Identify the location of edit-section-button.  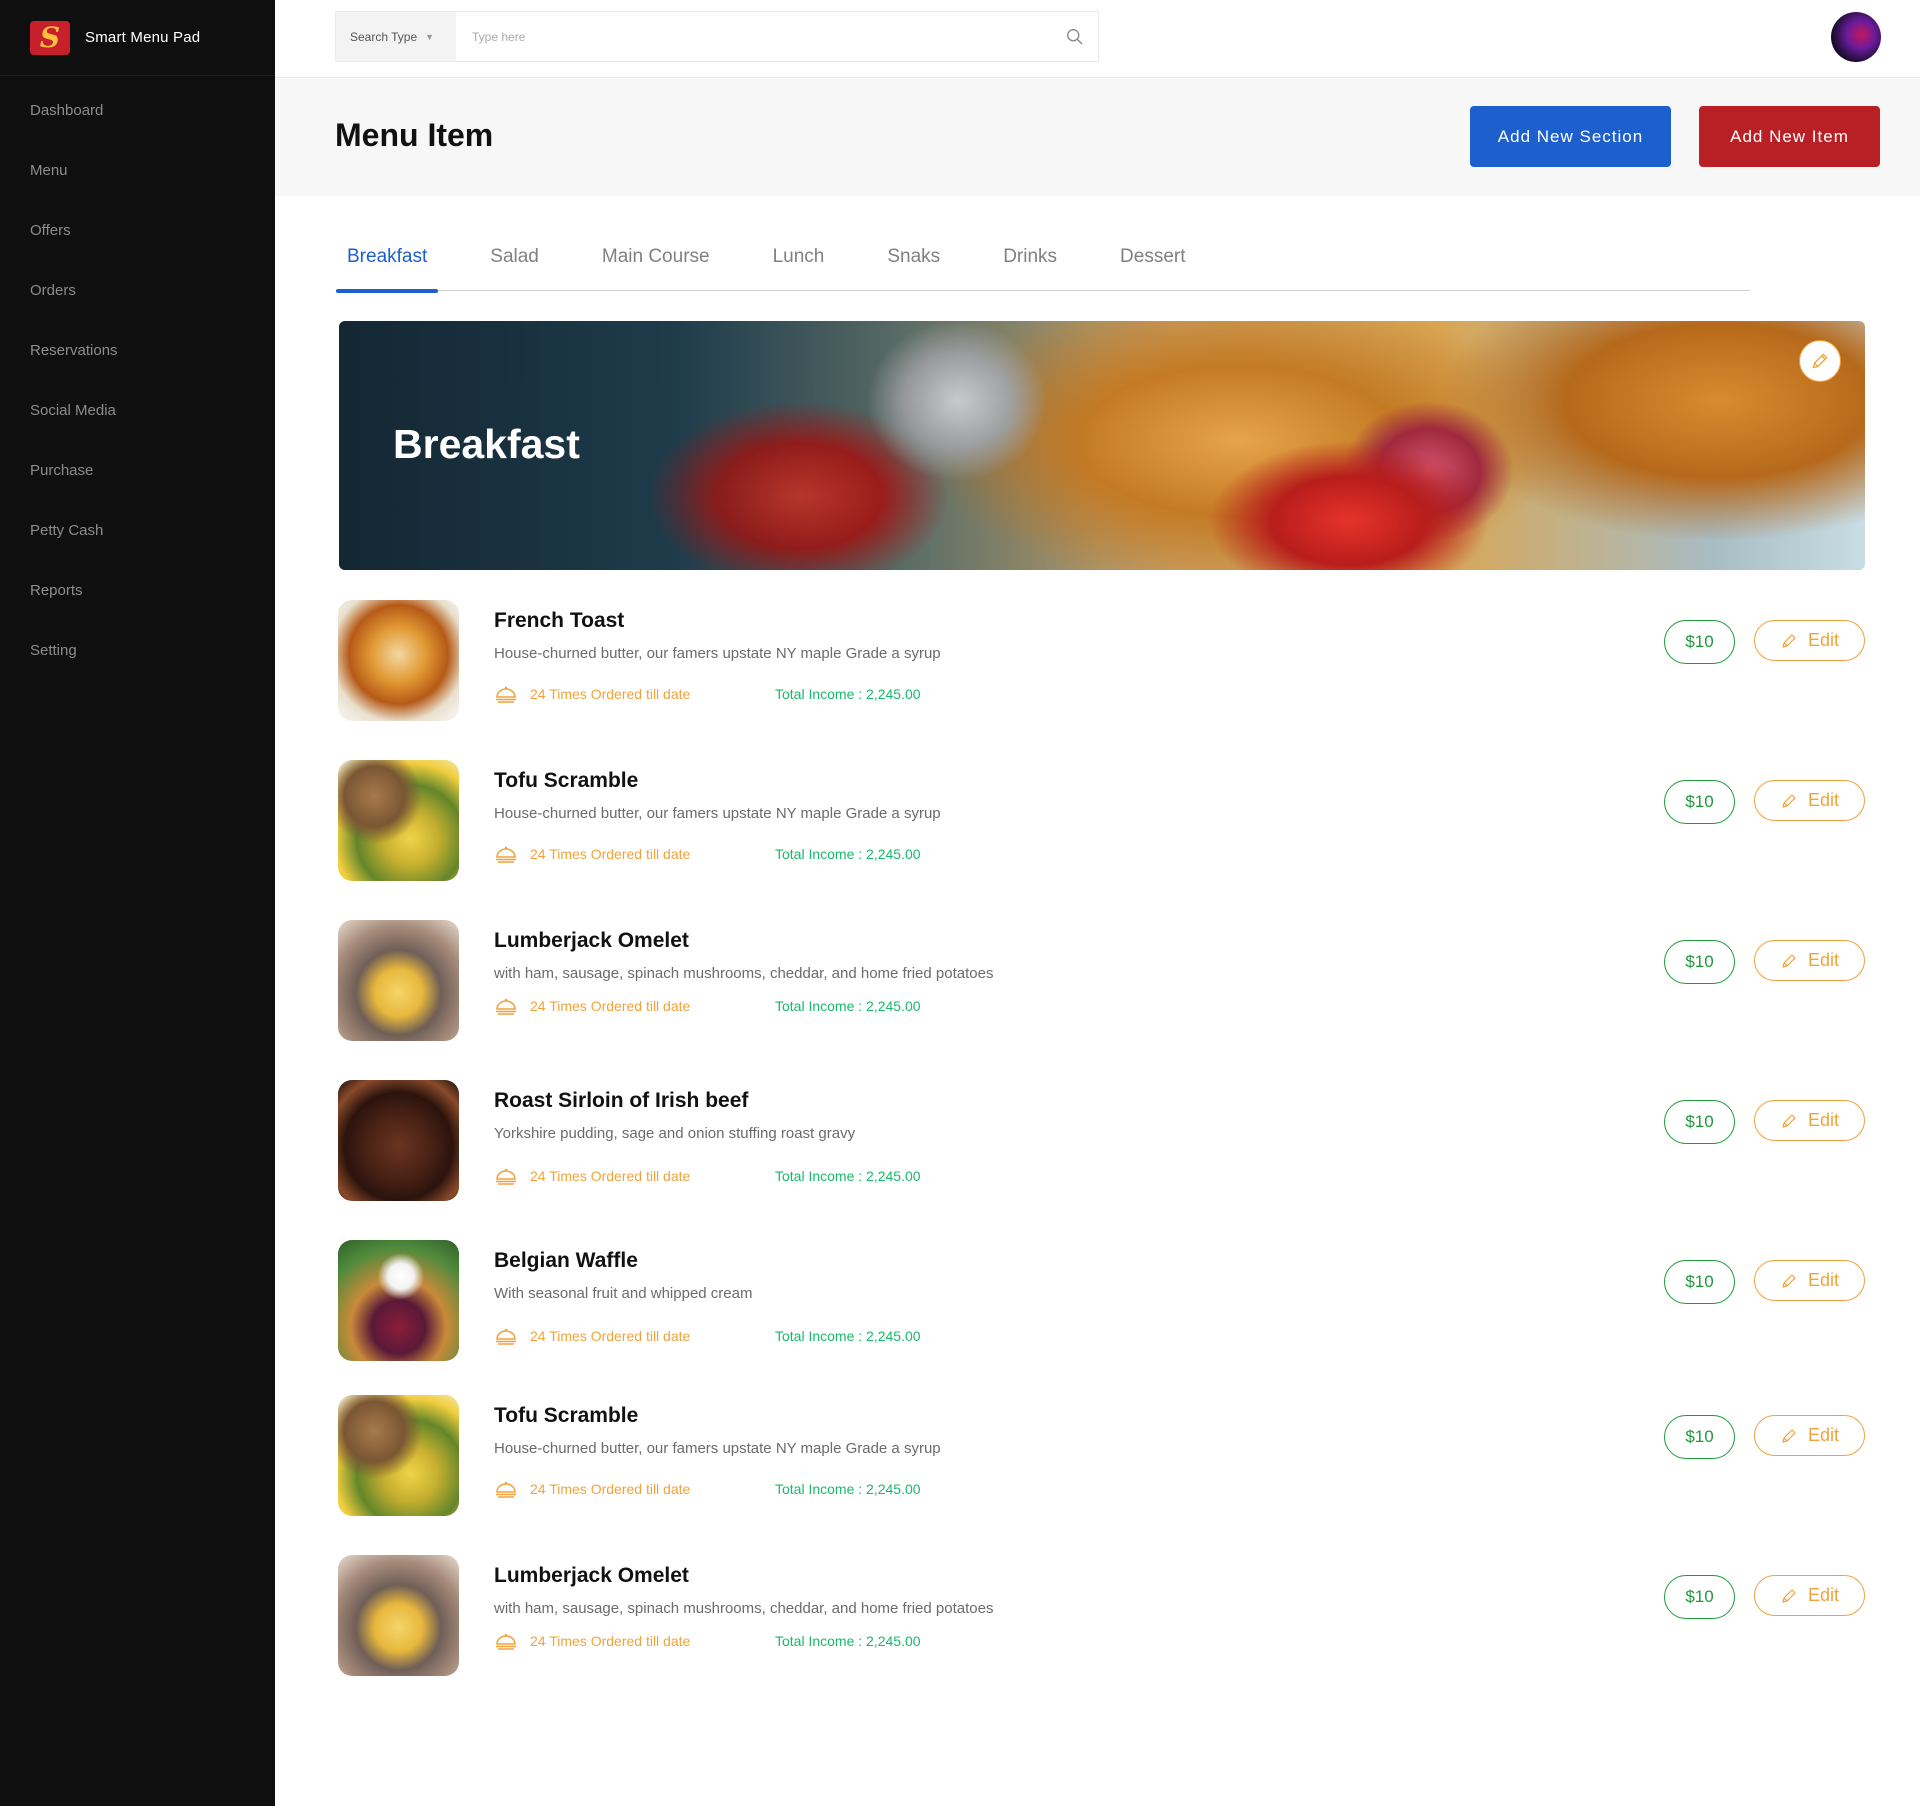
(1820, 361).